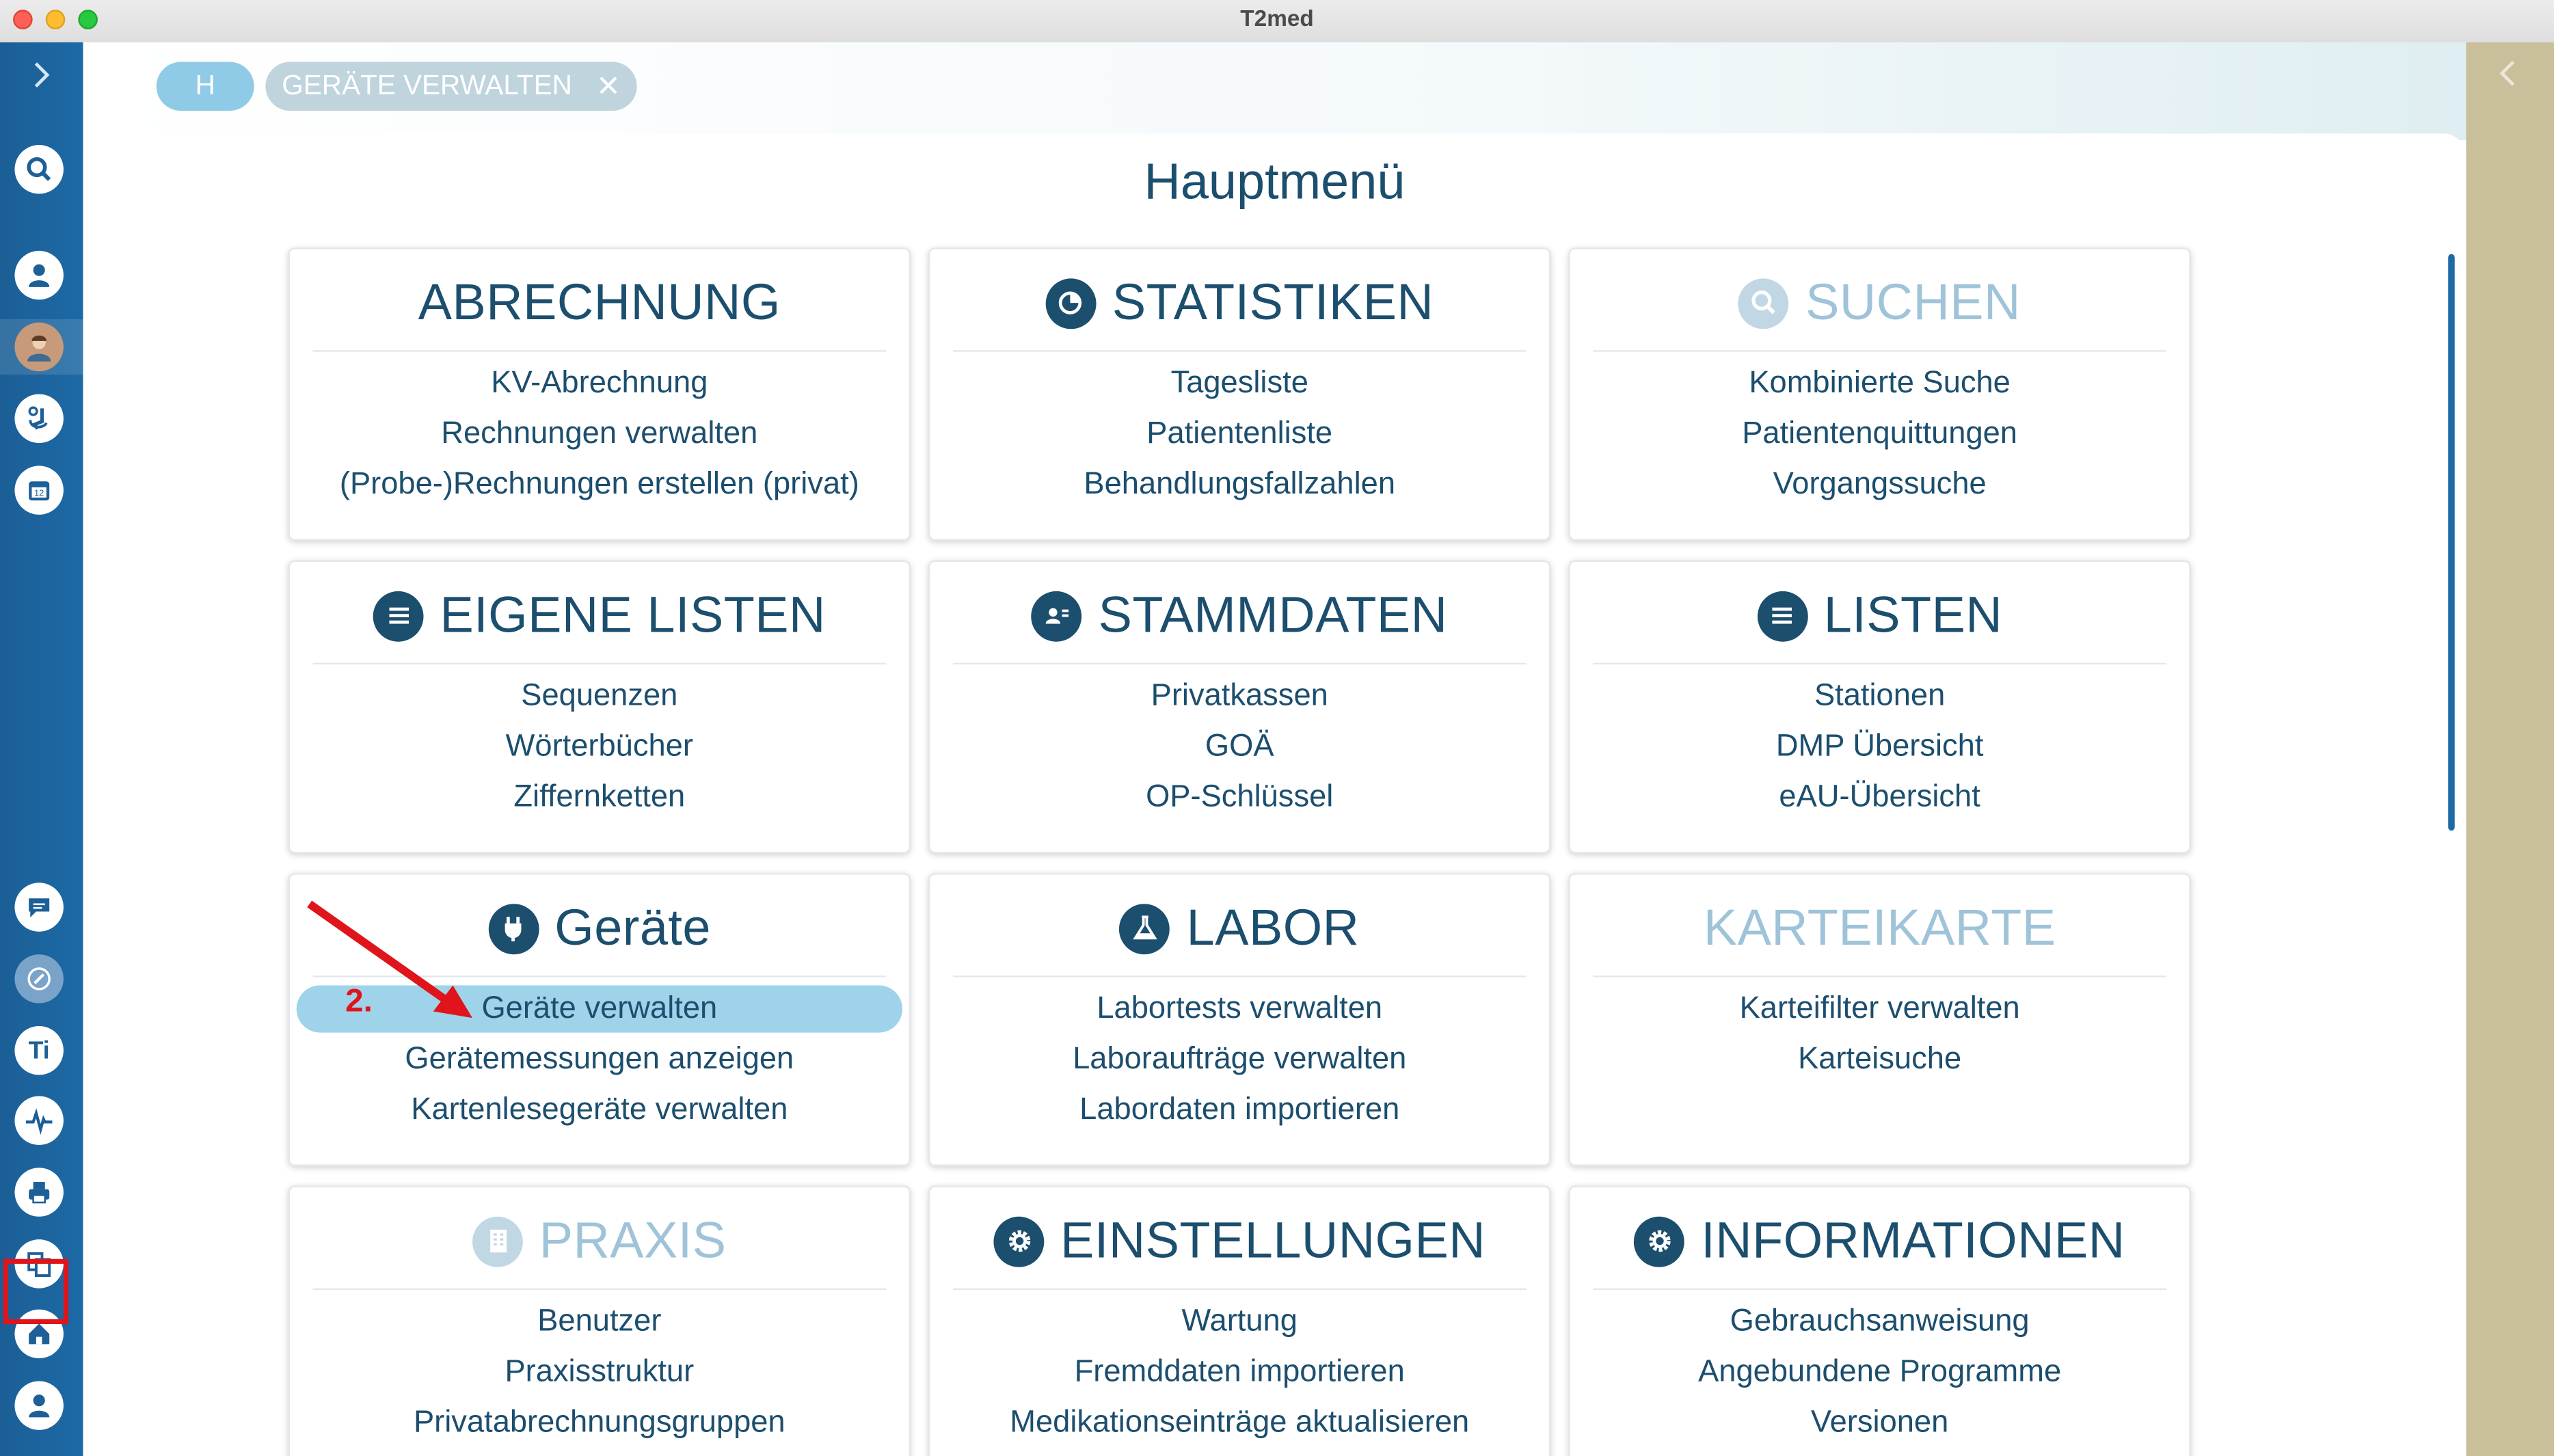 Image resolution: width=2554 pixels, height=1456 pixels. I want to click on menu-link: Laboraufträge verwalten, so click(1239, 1059).